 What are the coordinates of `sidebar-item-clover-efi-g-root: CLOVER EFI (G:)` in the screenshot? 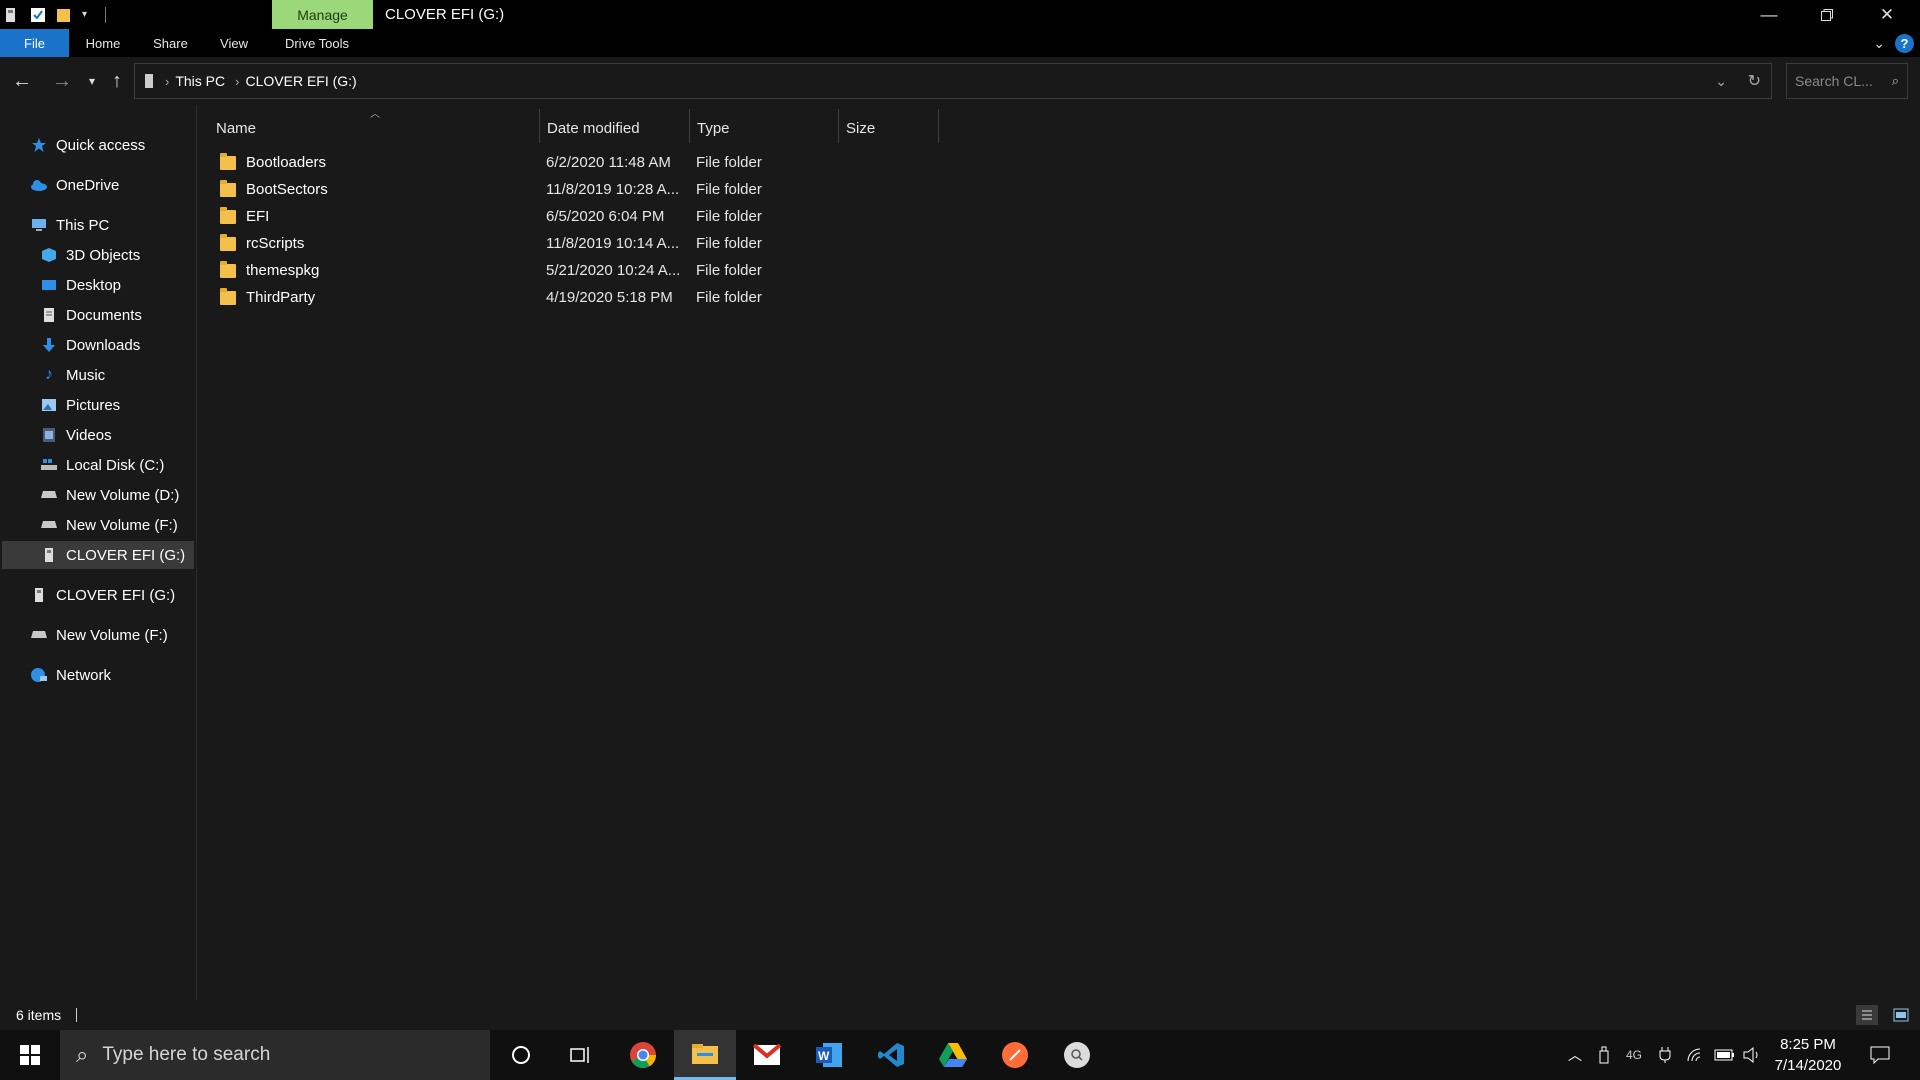 It's located at (110, 595).